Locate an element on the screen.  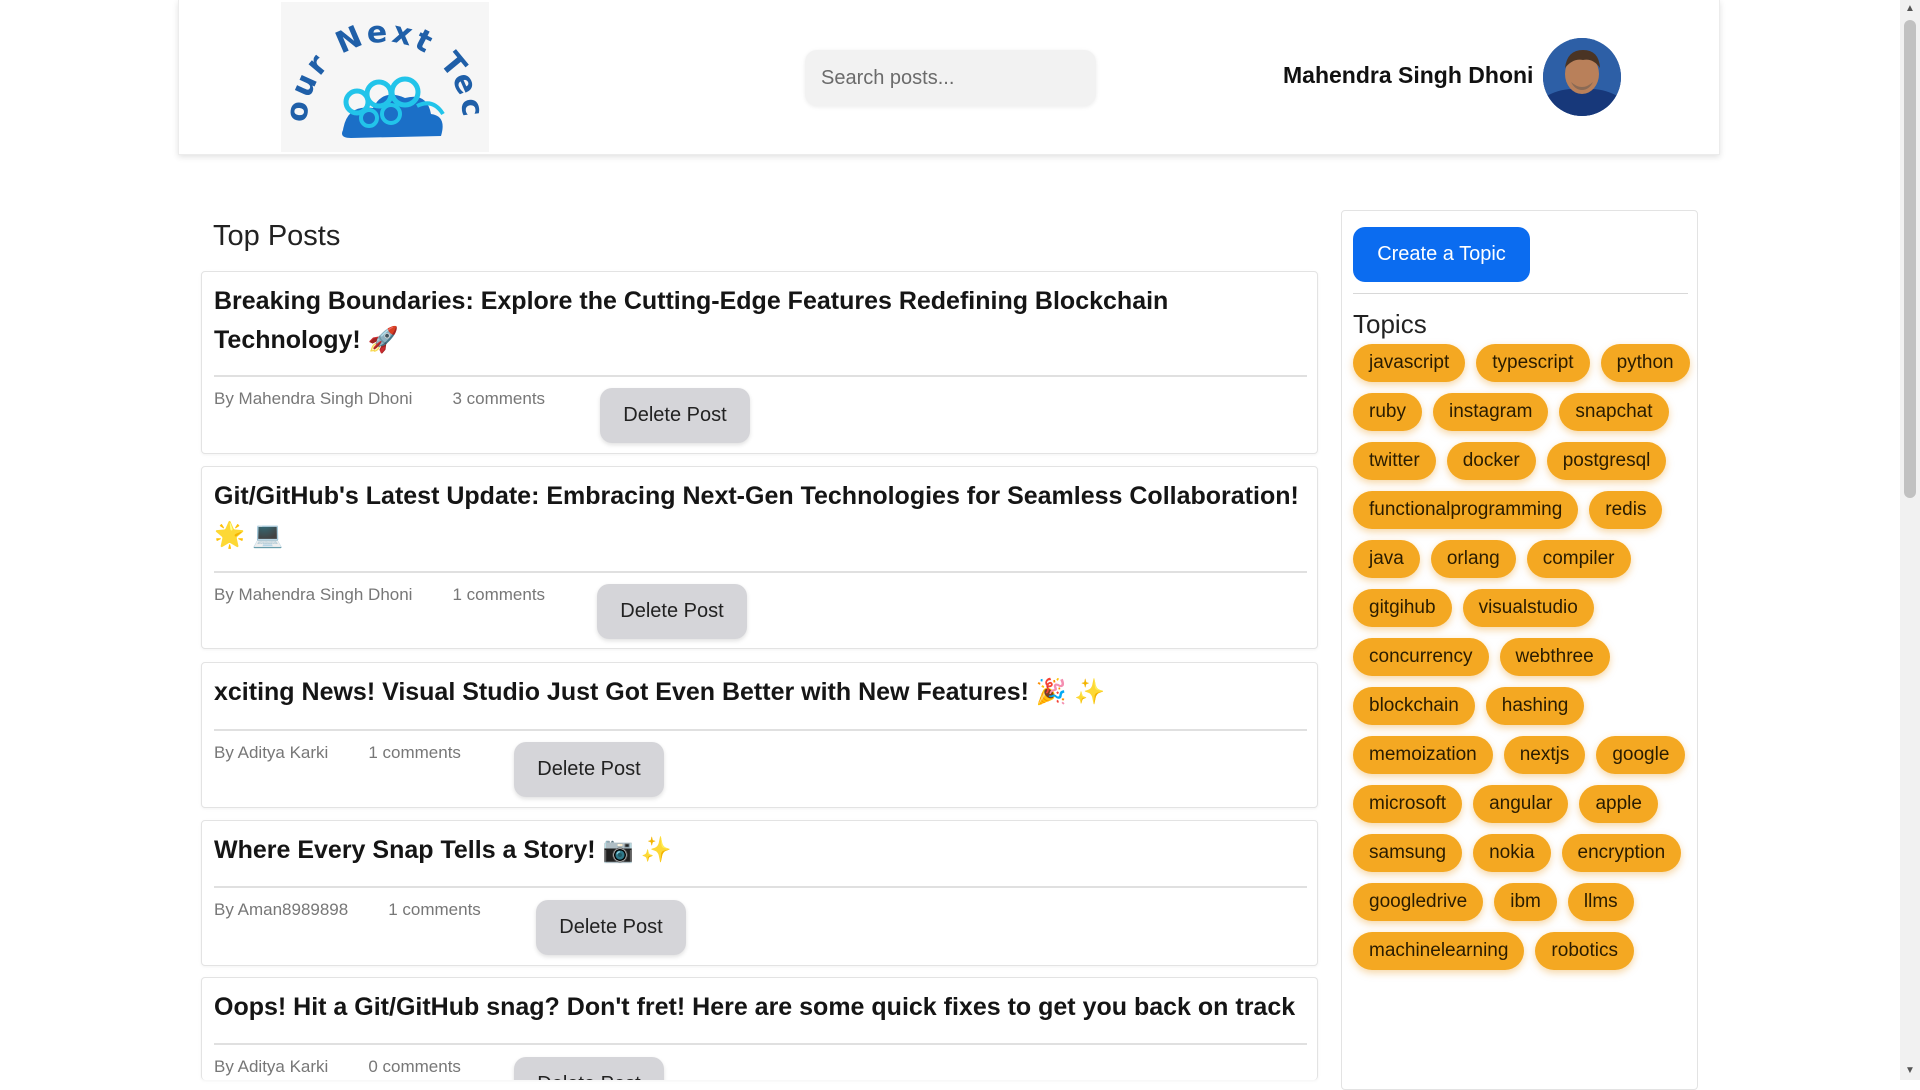
topic-tag: llms is located at coordinates (1600, 902).